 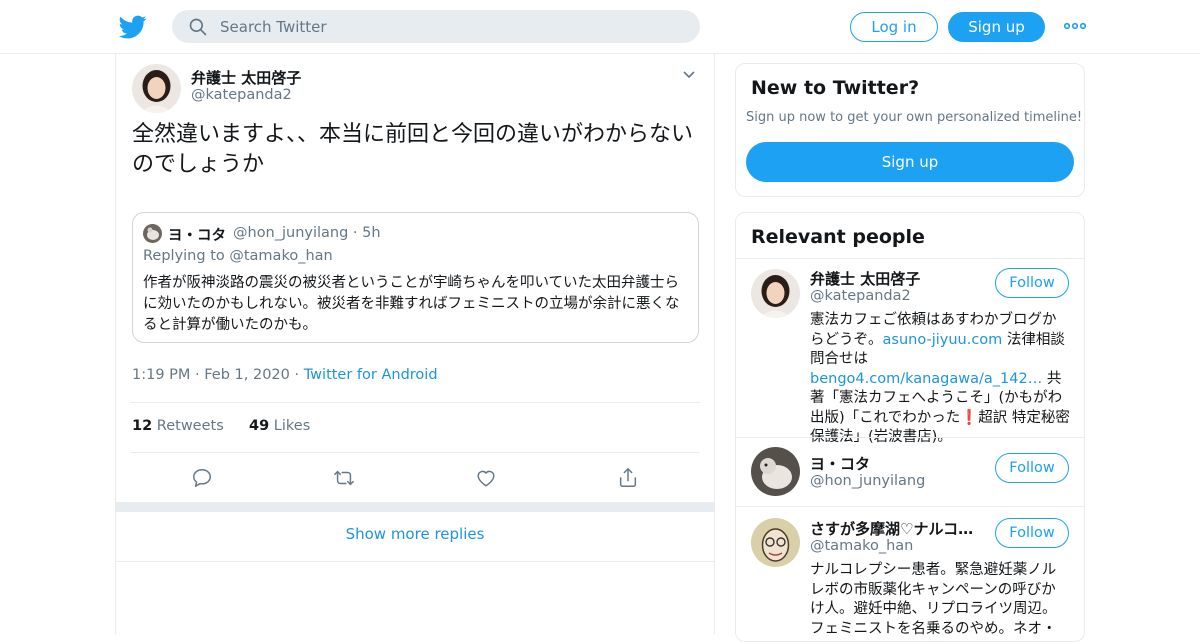 What do you see at coordinates (259, 426) in the screenshot?
I see `likes-count: 49` at bounding box center [259, 426].